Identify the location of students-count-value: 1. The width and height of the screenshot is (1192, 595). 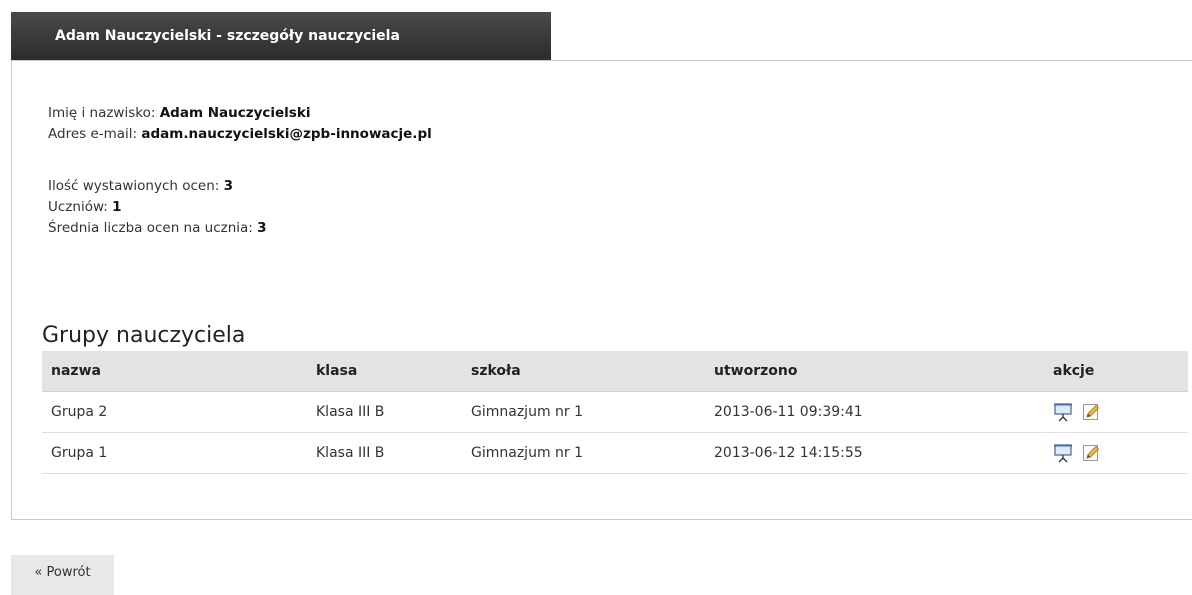
(117, 207).